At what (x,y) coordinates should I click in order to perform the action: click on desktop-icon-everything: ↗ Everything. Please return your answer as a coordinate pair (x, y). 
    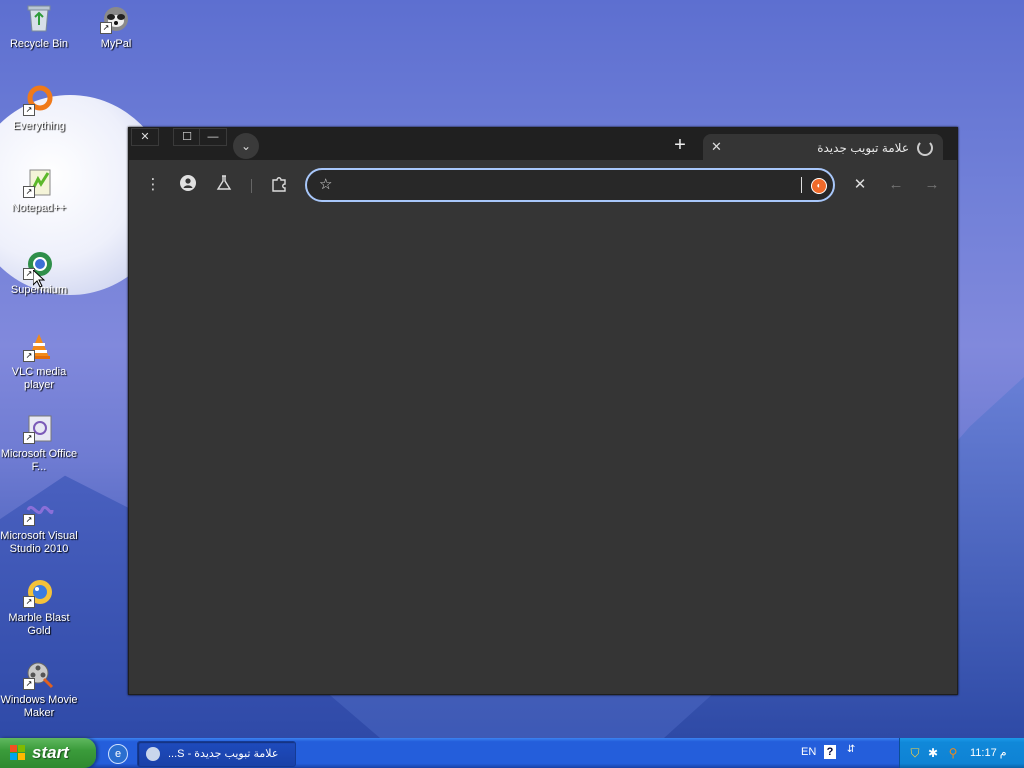
    Looking at the image, I should click on (39, 108).